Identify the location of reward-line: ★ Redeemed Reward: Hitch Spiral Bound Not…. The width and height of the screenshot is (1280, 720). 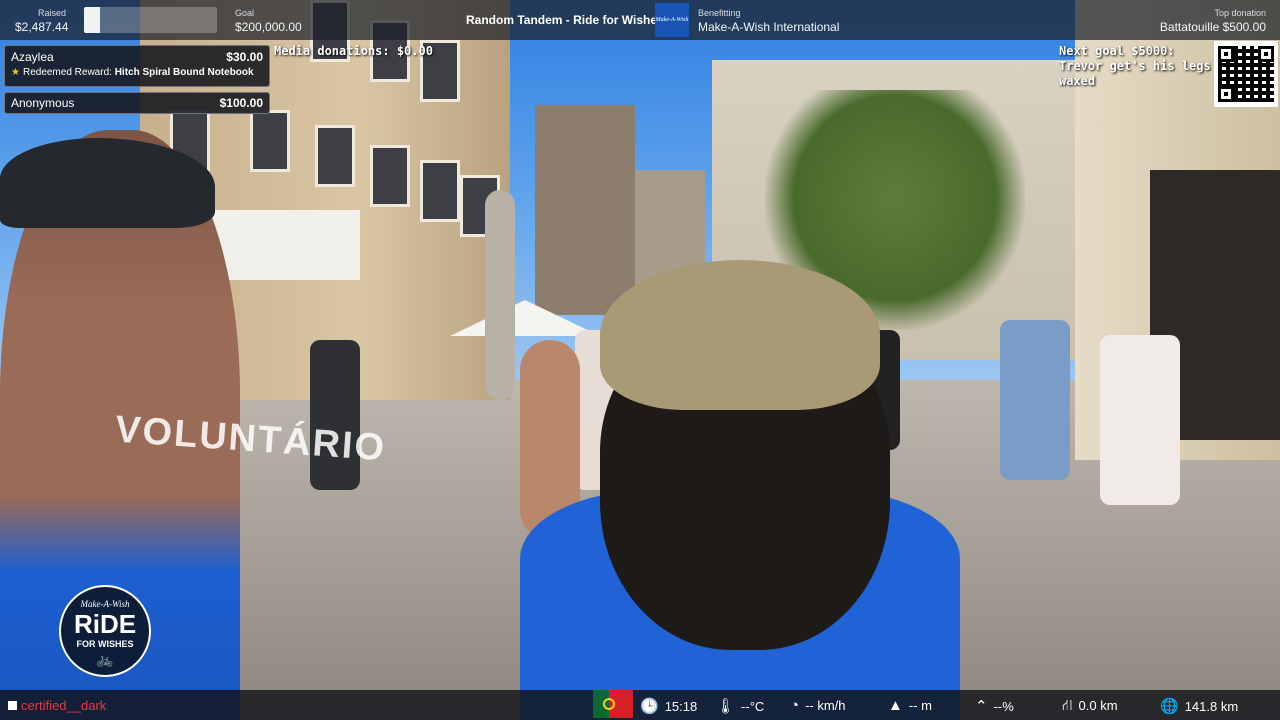
(132, 72).